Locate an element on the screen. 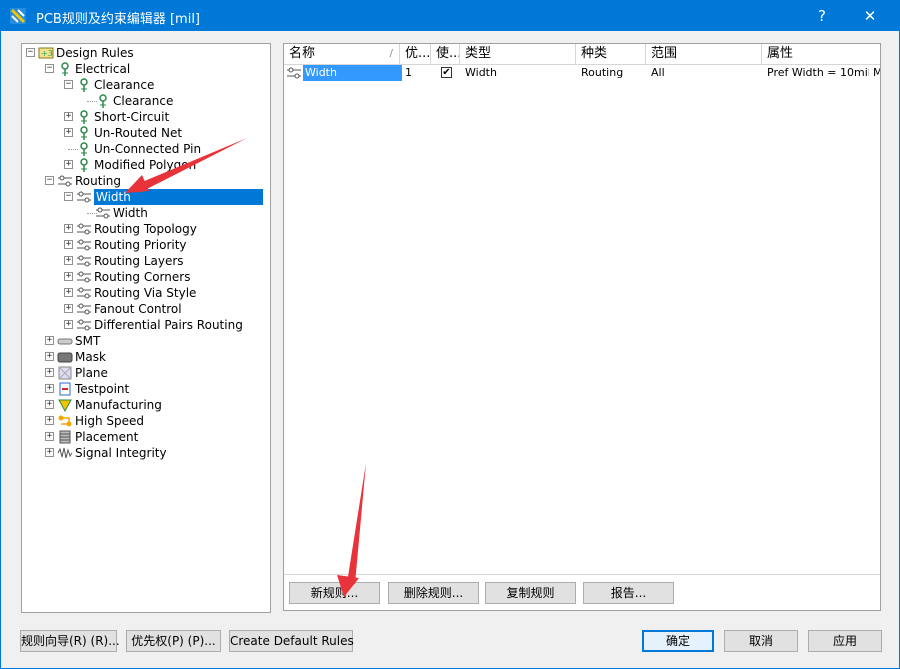 Image resolution: width=900 pixels, height=669 pixels. tree-item: + Un-Routed Net is located at coordinates (146, 133).